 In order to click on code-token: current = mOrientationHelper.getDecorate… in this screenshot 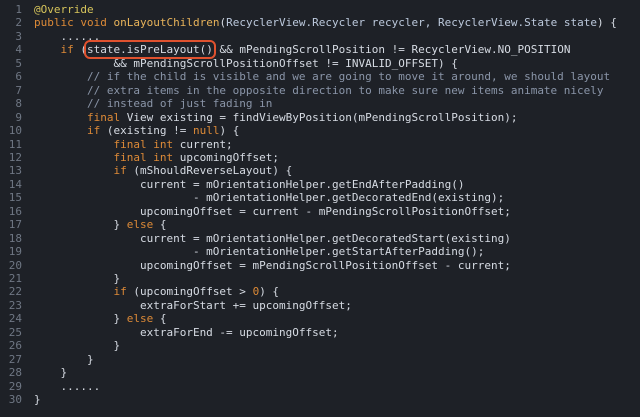, I will do `click(272, 238)`.